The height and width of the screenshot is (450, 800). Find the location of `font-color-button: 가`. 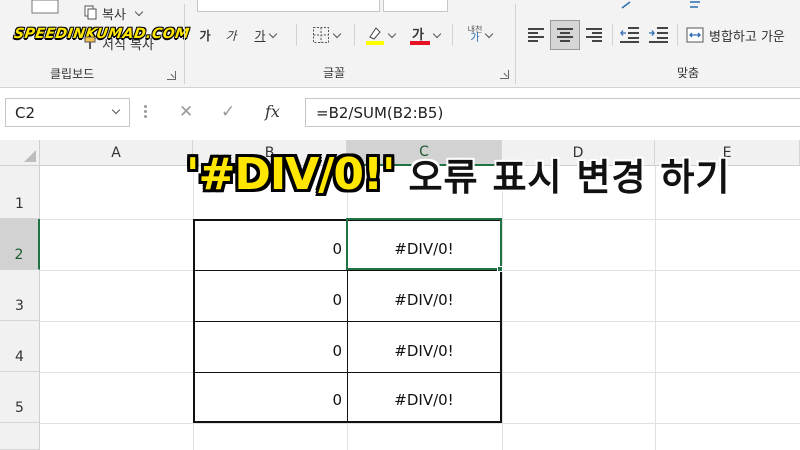

font-color-button: 가 is located at coordinates (425, 35).